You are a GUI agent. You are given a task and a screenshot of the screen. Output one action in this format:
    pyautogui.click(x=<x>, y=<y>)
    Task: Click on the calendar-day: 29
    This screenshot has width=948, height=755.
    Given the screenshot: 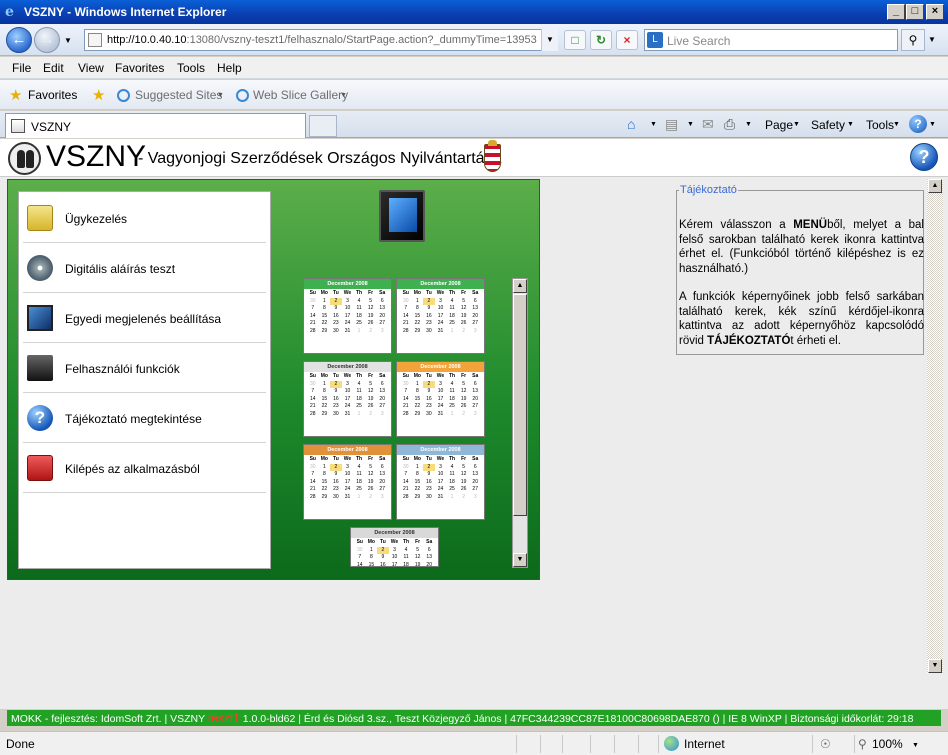 What is the action you would take?
    pyautogui.click(x=325, y=498)
    